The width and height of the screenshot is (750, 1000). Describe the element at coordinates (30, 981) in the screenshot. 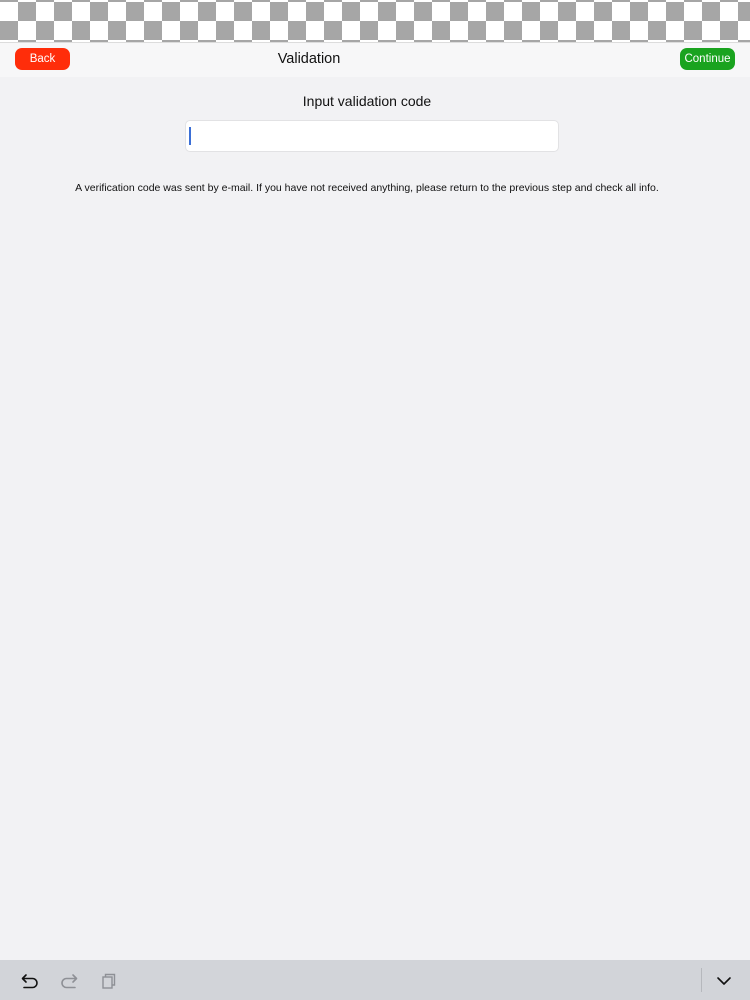

I see `undo-icon` at that location.